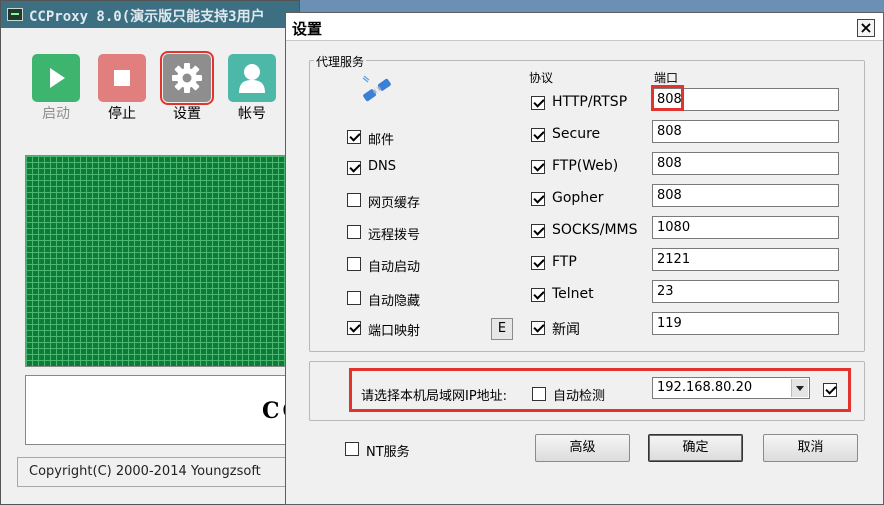  Describe the element at coordinates (538, 328) in the screenshot. I see `news-checkbox` at that location.